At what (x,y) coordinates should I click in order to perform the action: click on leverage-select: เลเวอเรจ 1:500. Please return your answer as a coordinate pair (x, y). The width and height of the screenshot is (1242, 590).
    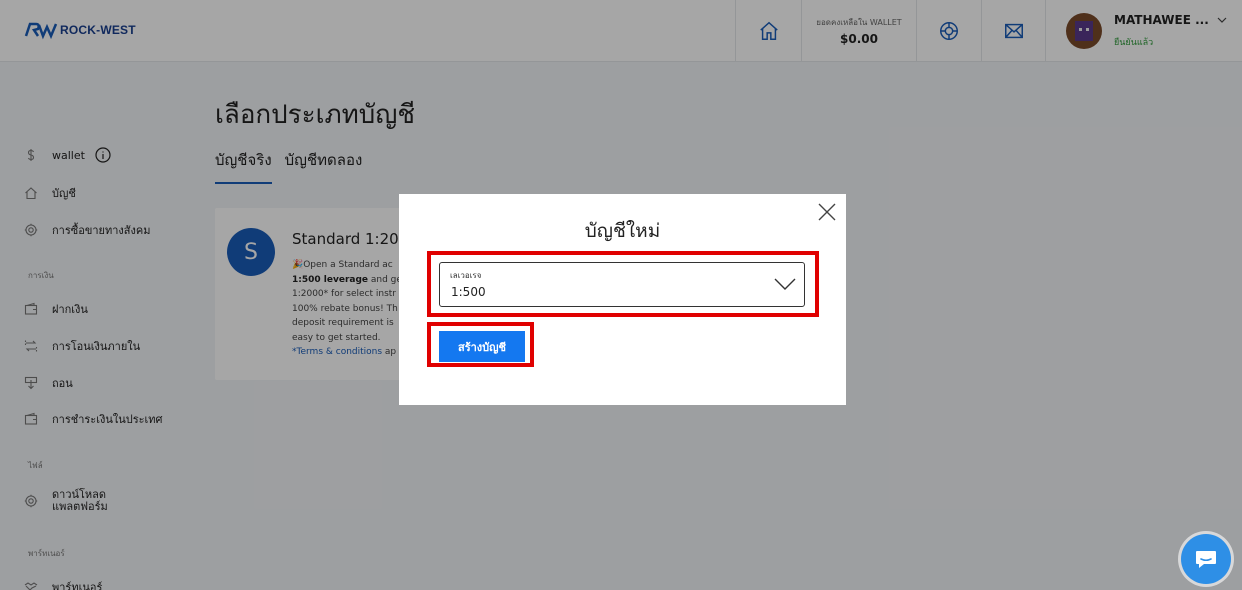
    Looking at the image, I should click on (622, 284).